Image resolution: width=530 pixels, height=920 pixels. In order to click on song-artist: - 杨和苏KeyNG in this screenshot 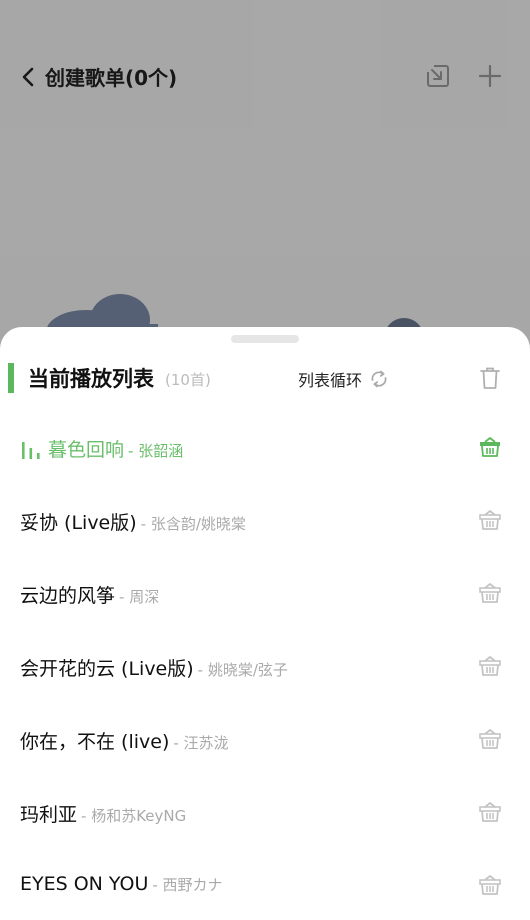, I will do `click(134, 816)`.